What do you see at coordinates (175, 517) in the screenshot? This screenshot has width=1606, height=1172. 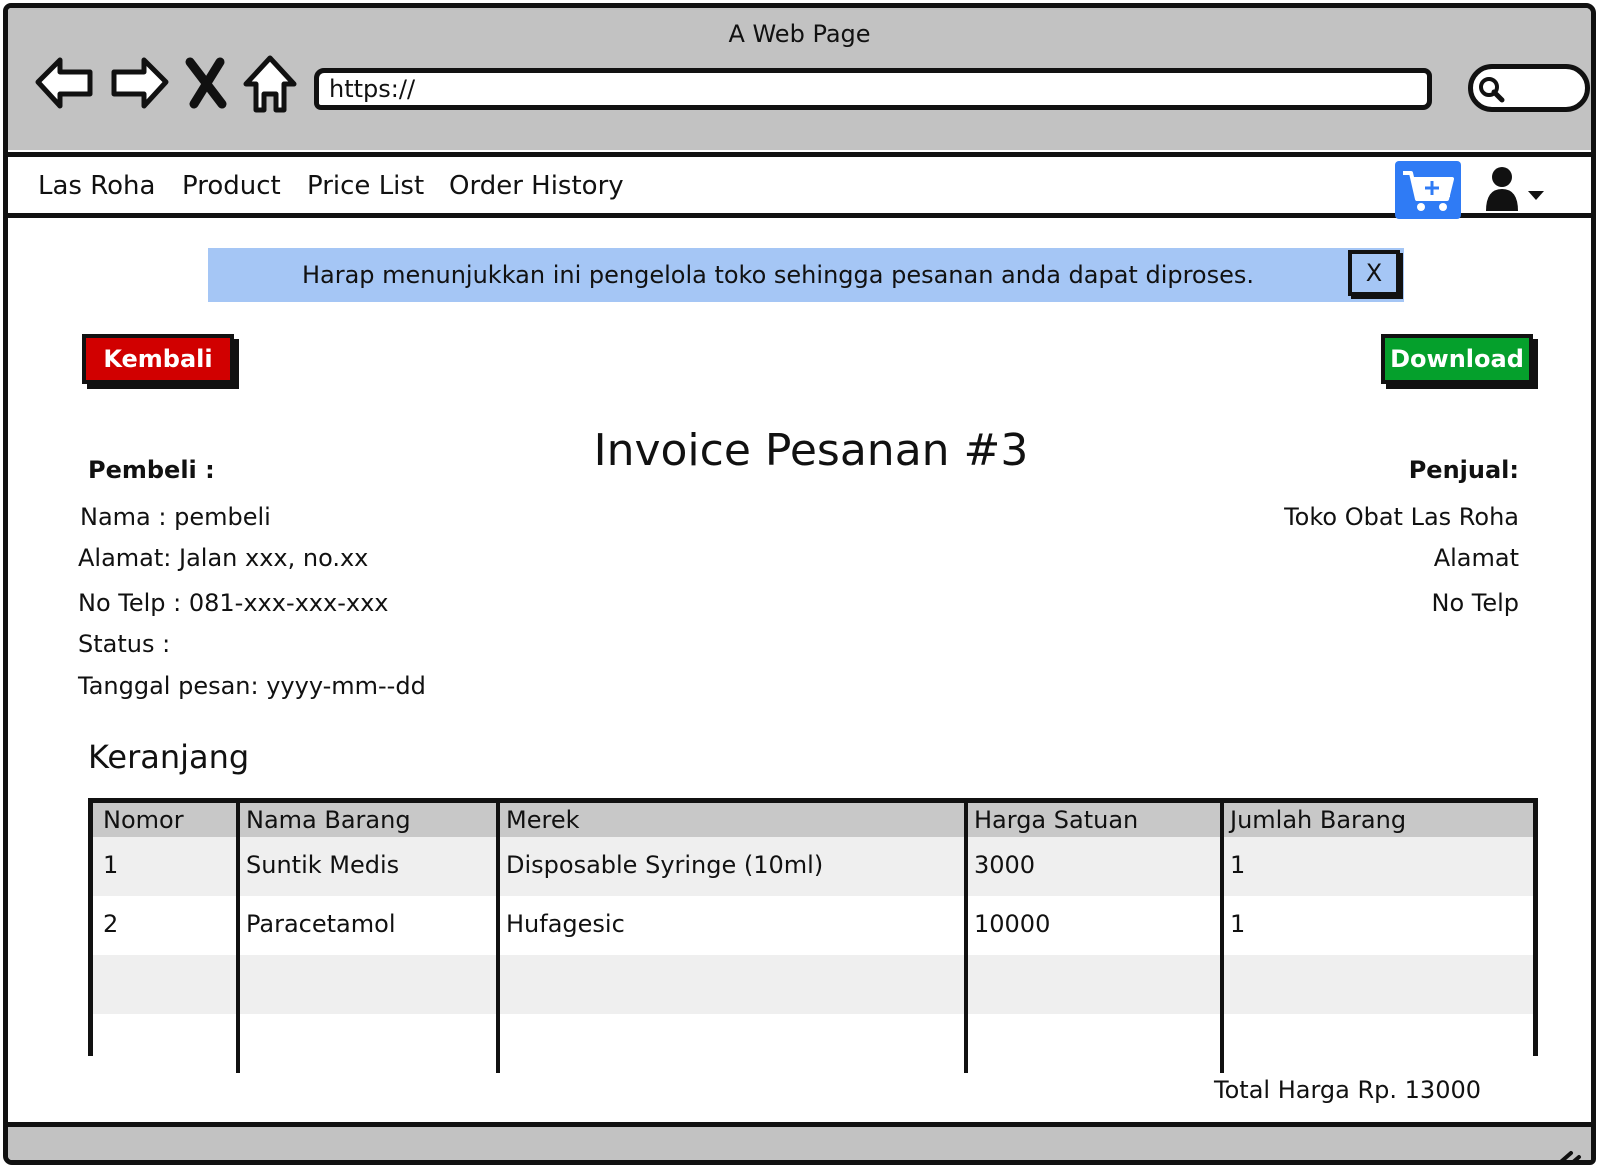 I see `buyer-name: Nama : pembeli` at bounding box center [175, 517].